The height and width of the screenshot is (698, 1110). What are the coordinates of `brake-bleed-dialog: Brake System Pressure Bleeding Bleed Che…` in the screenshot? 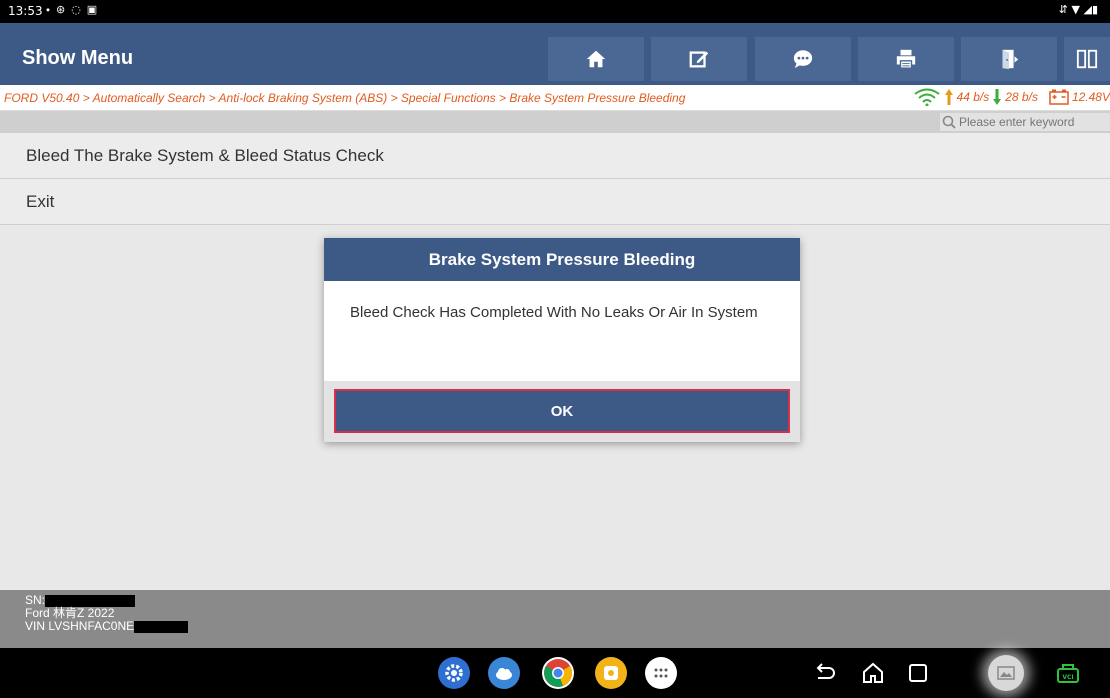 It's located at (562, 340).